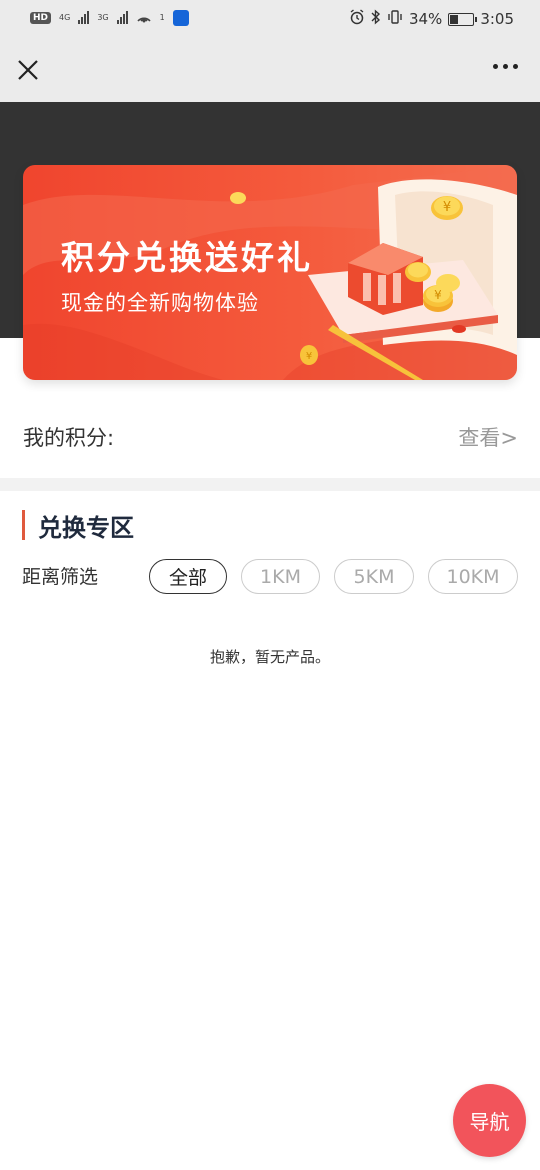 The image size is (540, 1170). Describe the element at coordinates (180, 17) in the screenshot. I see `app-notification-icon` at that location.